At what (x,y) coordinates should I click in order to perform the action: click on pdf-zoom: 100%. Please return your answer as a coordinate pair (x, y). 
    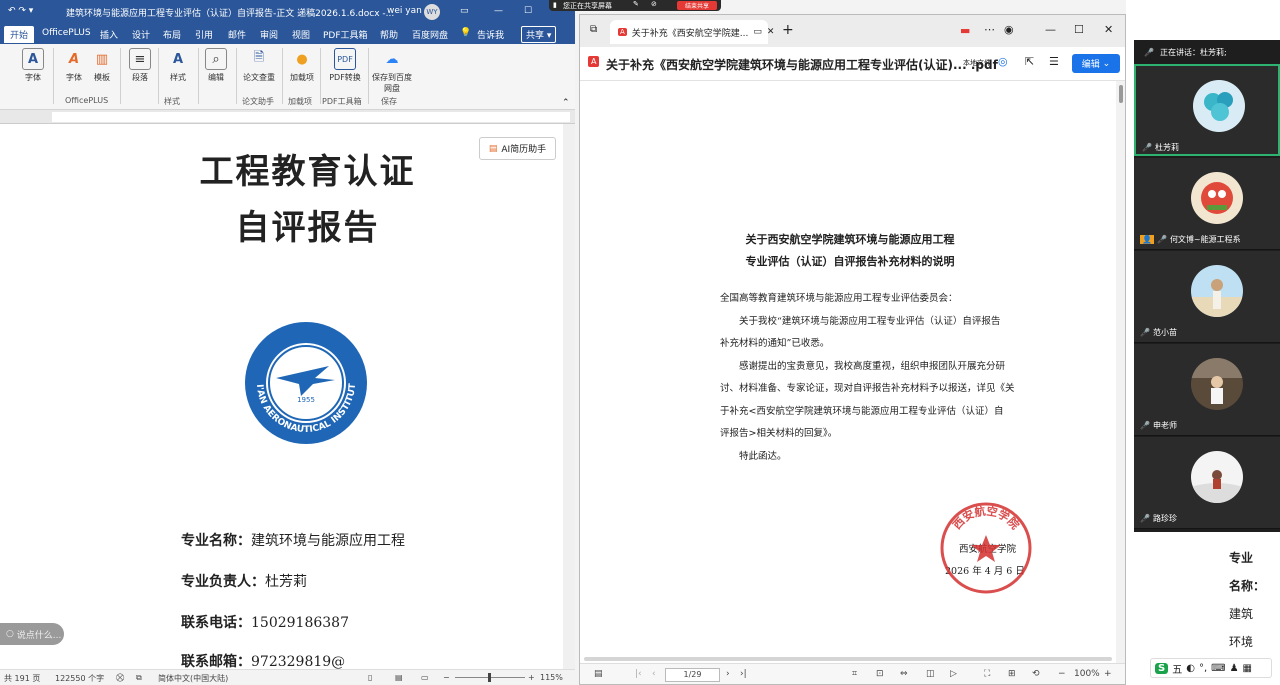
    Looking at the image, I should click on (1087, 674).